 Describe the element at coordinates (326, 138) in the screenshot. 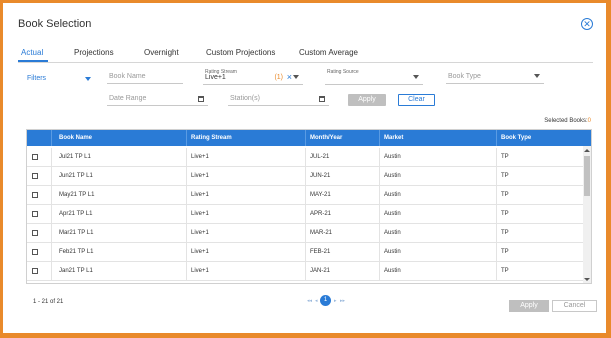

I see `column-header-month-year: Month/Year` at that location.